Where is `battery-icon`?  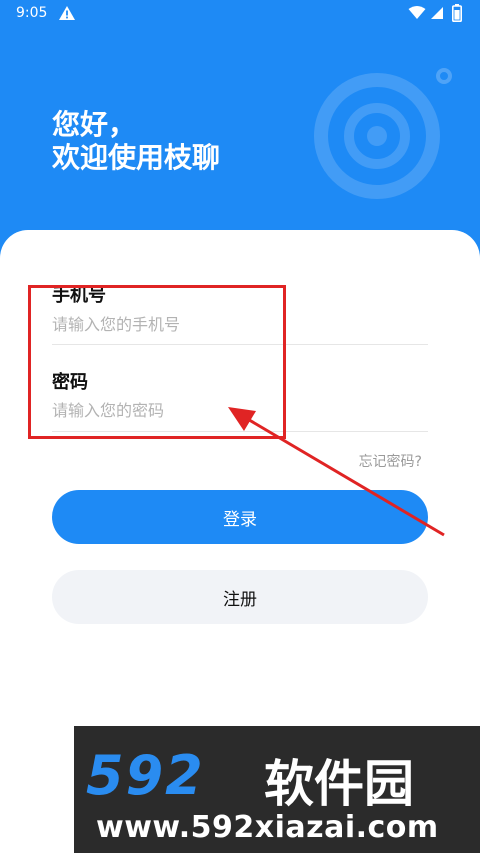 battery-icon is located at coordinates (457, 13).